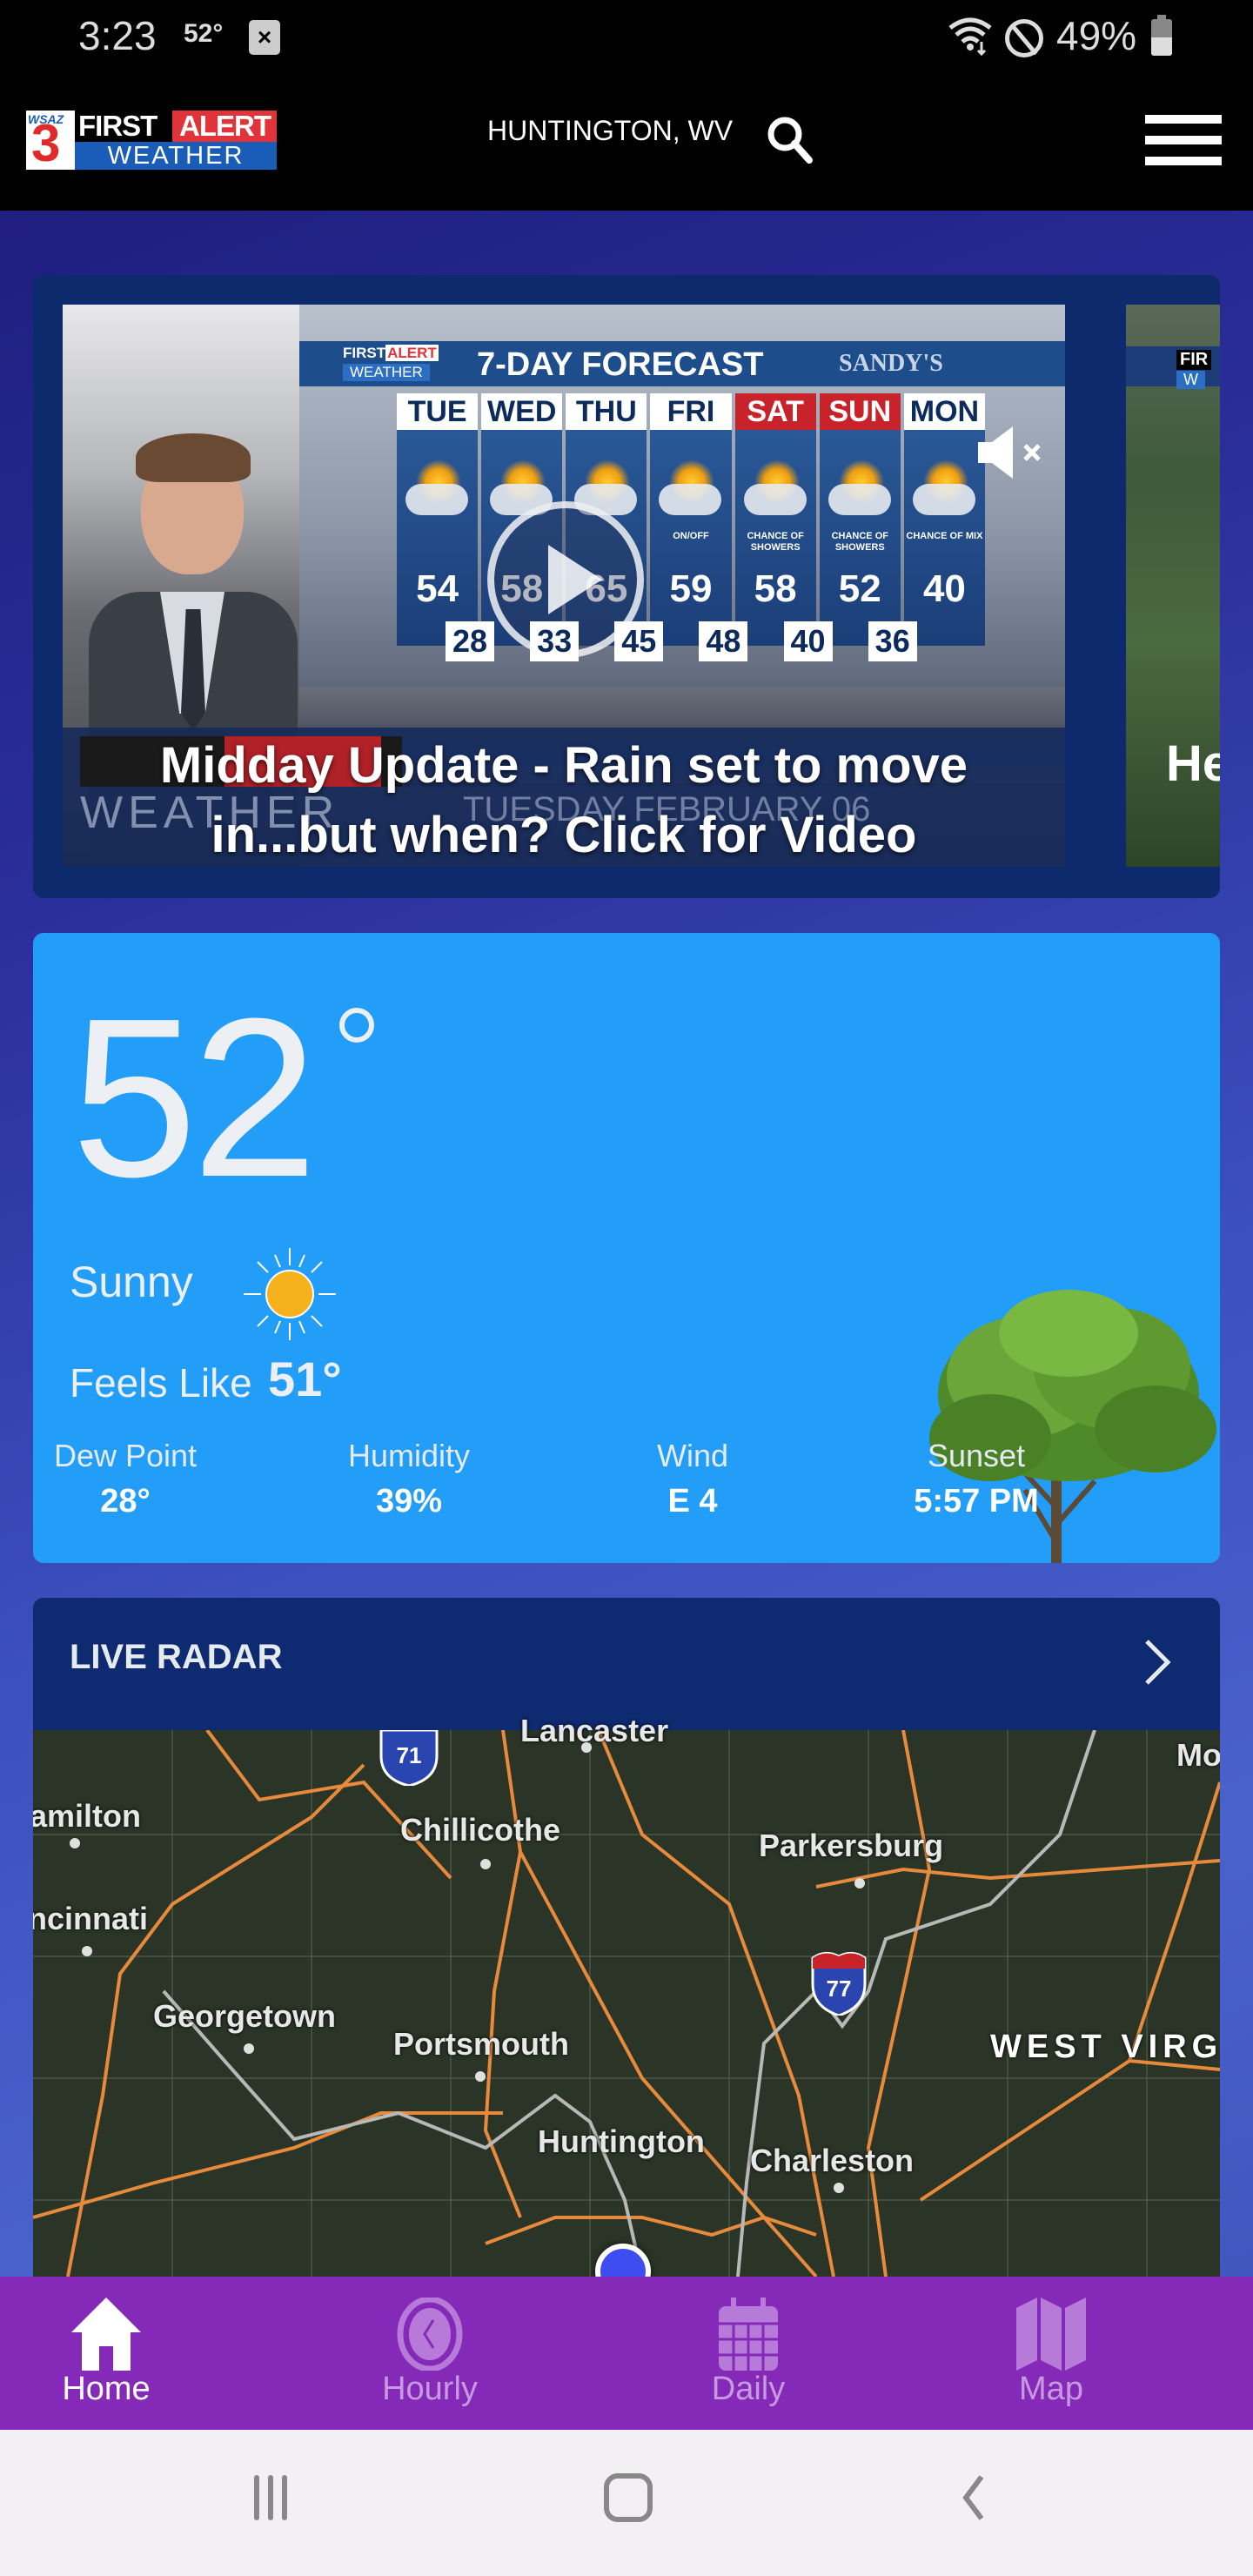 The image size is (1253, 2576). Describe the element at coordinates (1198, 1755) in the screenshot. I see `map-city-label: Mo` at that location.